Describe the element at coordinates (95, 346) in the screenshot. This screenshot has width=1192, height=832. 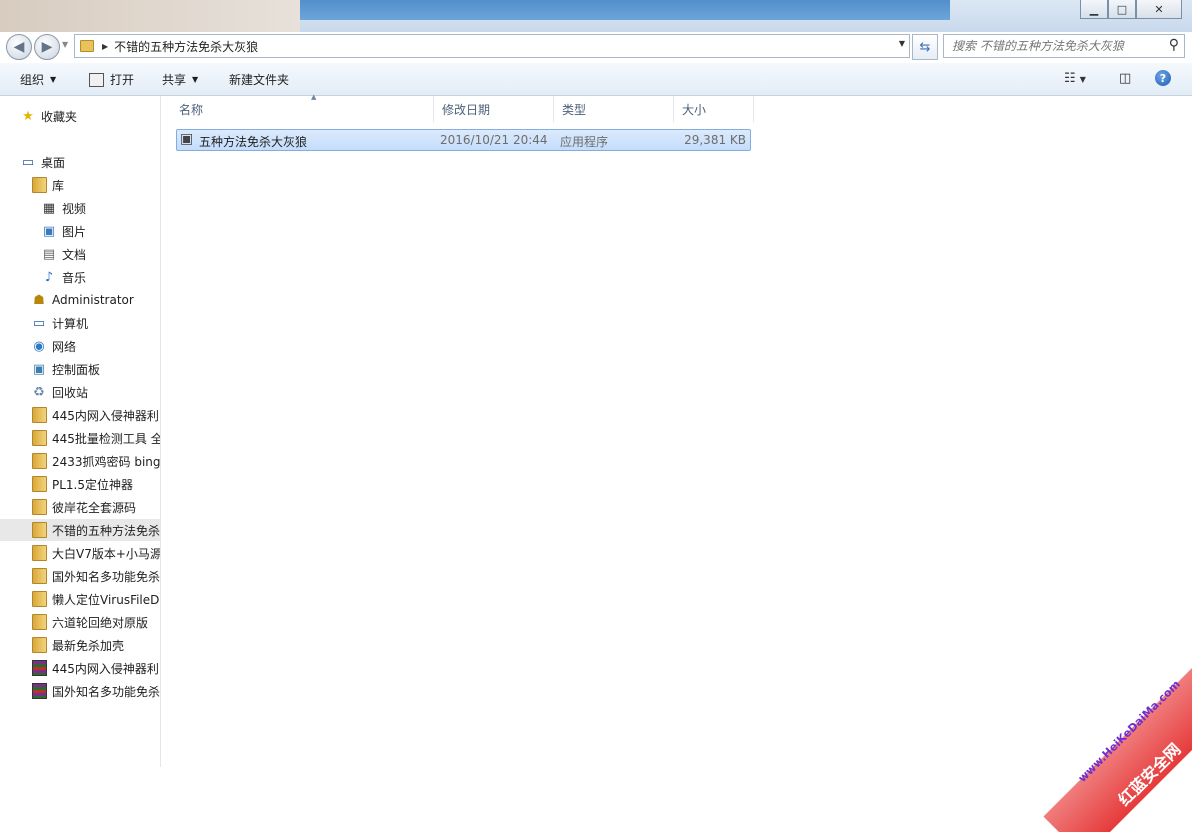
I see `nav-item-network: ◉ 网络` at that location.